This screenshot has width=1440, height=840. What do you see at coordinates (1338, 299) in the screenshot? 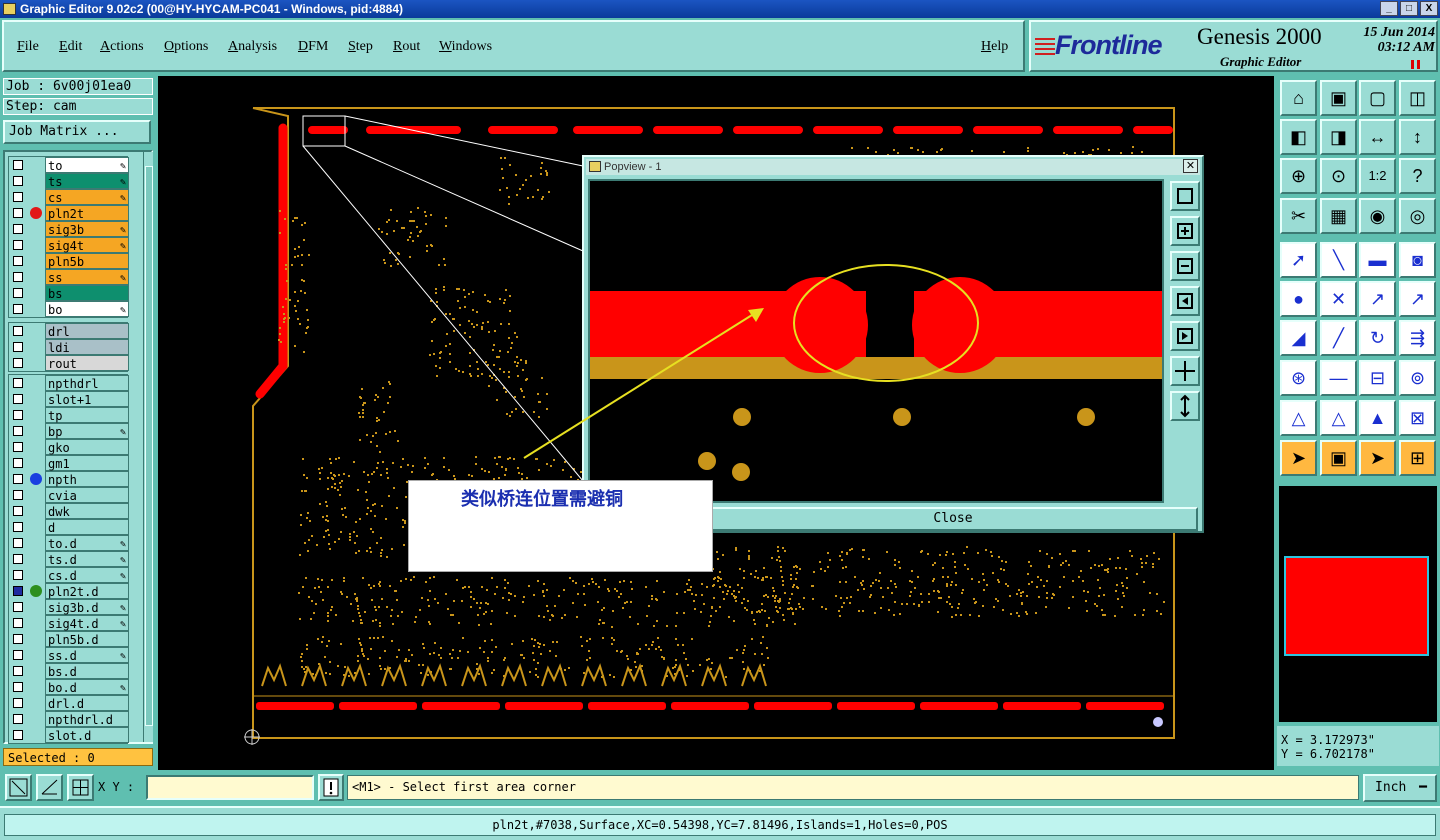
I see `cross-icon: ✕` at bounding box center [1338, 299].